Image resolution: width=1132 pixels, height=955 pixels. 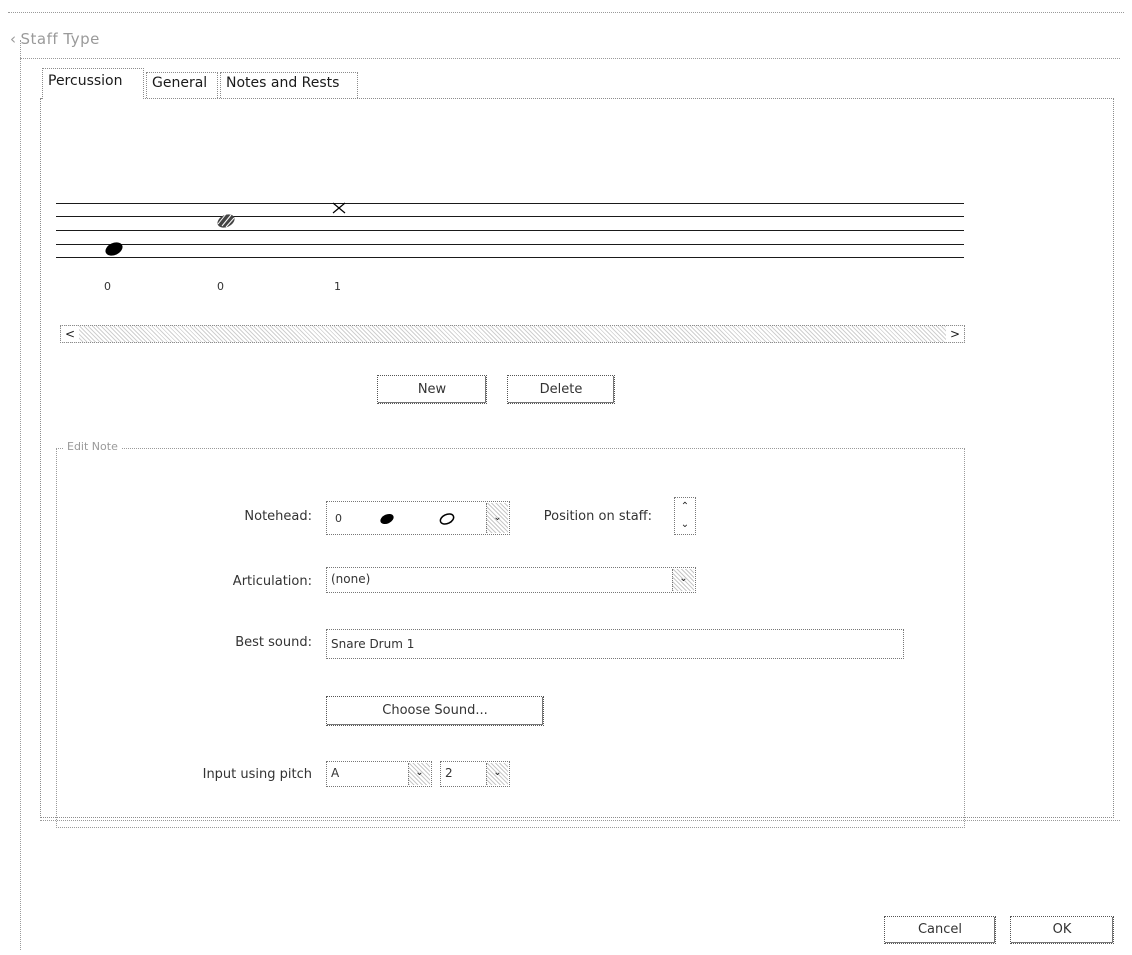 I want to click on chevron-left-icon: <, so click(x=70, y=334).